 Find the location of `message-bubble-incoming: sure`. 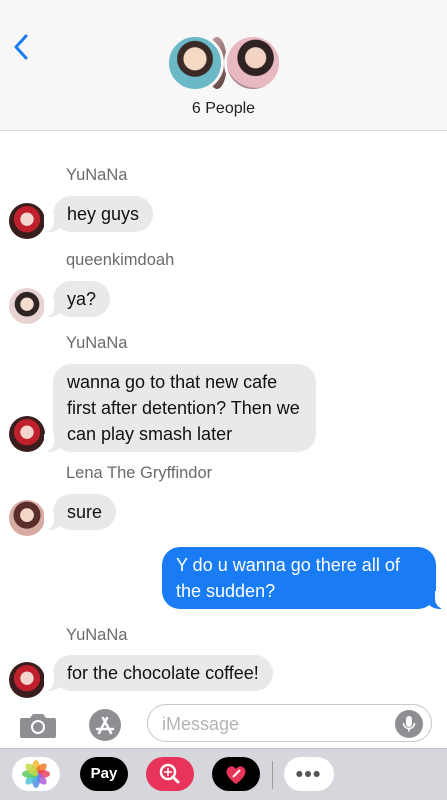

message-bubble-incoming: sure is located at coordinates (80, 512).